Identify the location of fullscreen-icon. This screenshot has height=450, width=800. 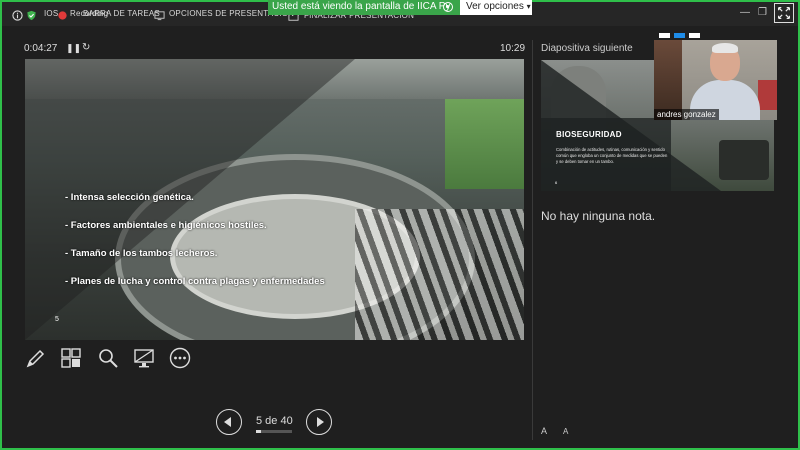
(784, 13).